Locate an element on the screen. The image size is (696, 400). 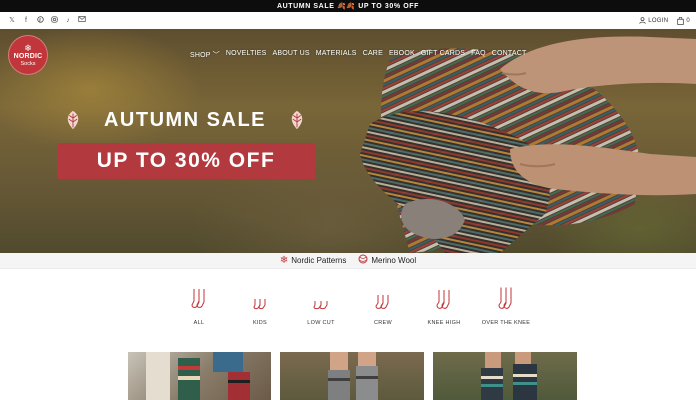
social-links: 𝕏 f ♪ is located at coordinates (47, 20).